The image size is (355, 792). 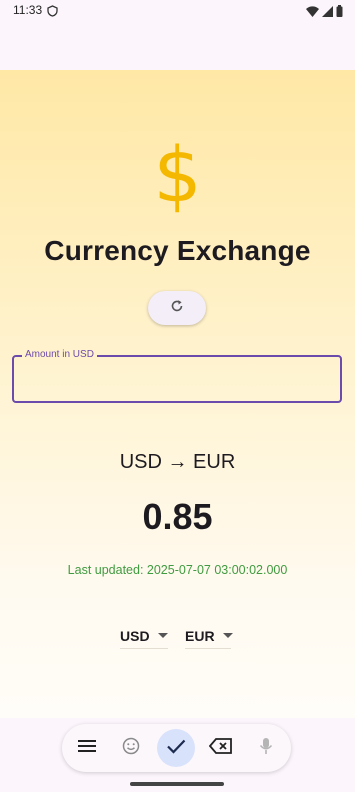 I want to click on menu-icon, so click(x=87, y=748).